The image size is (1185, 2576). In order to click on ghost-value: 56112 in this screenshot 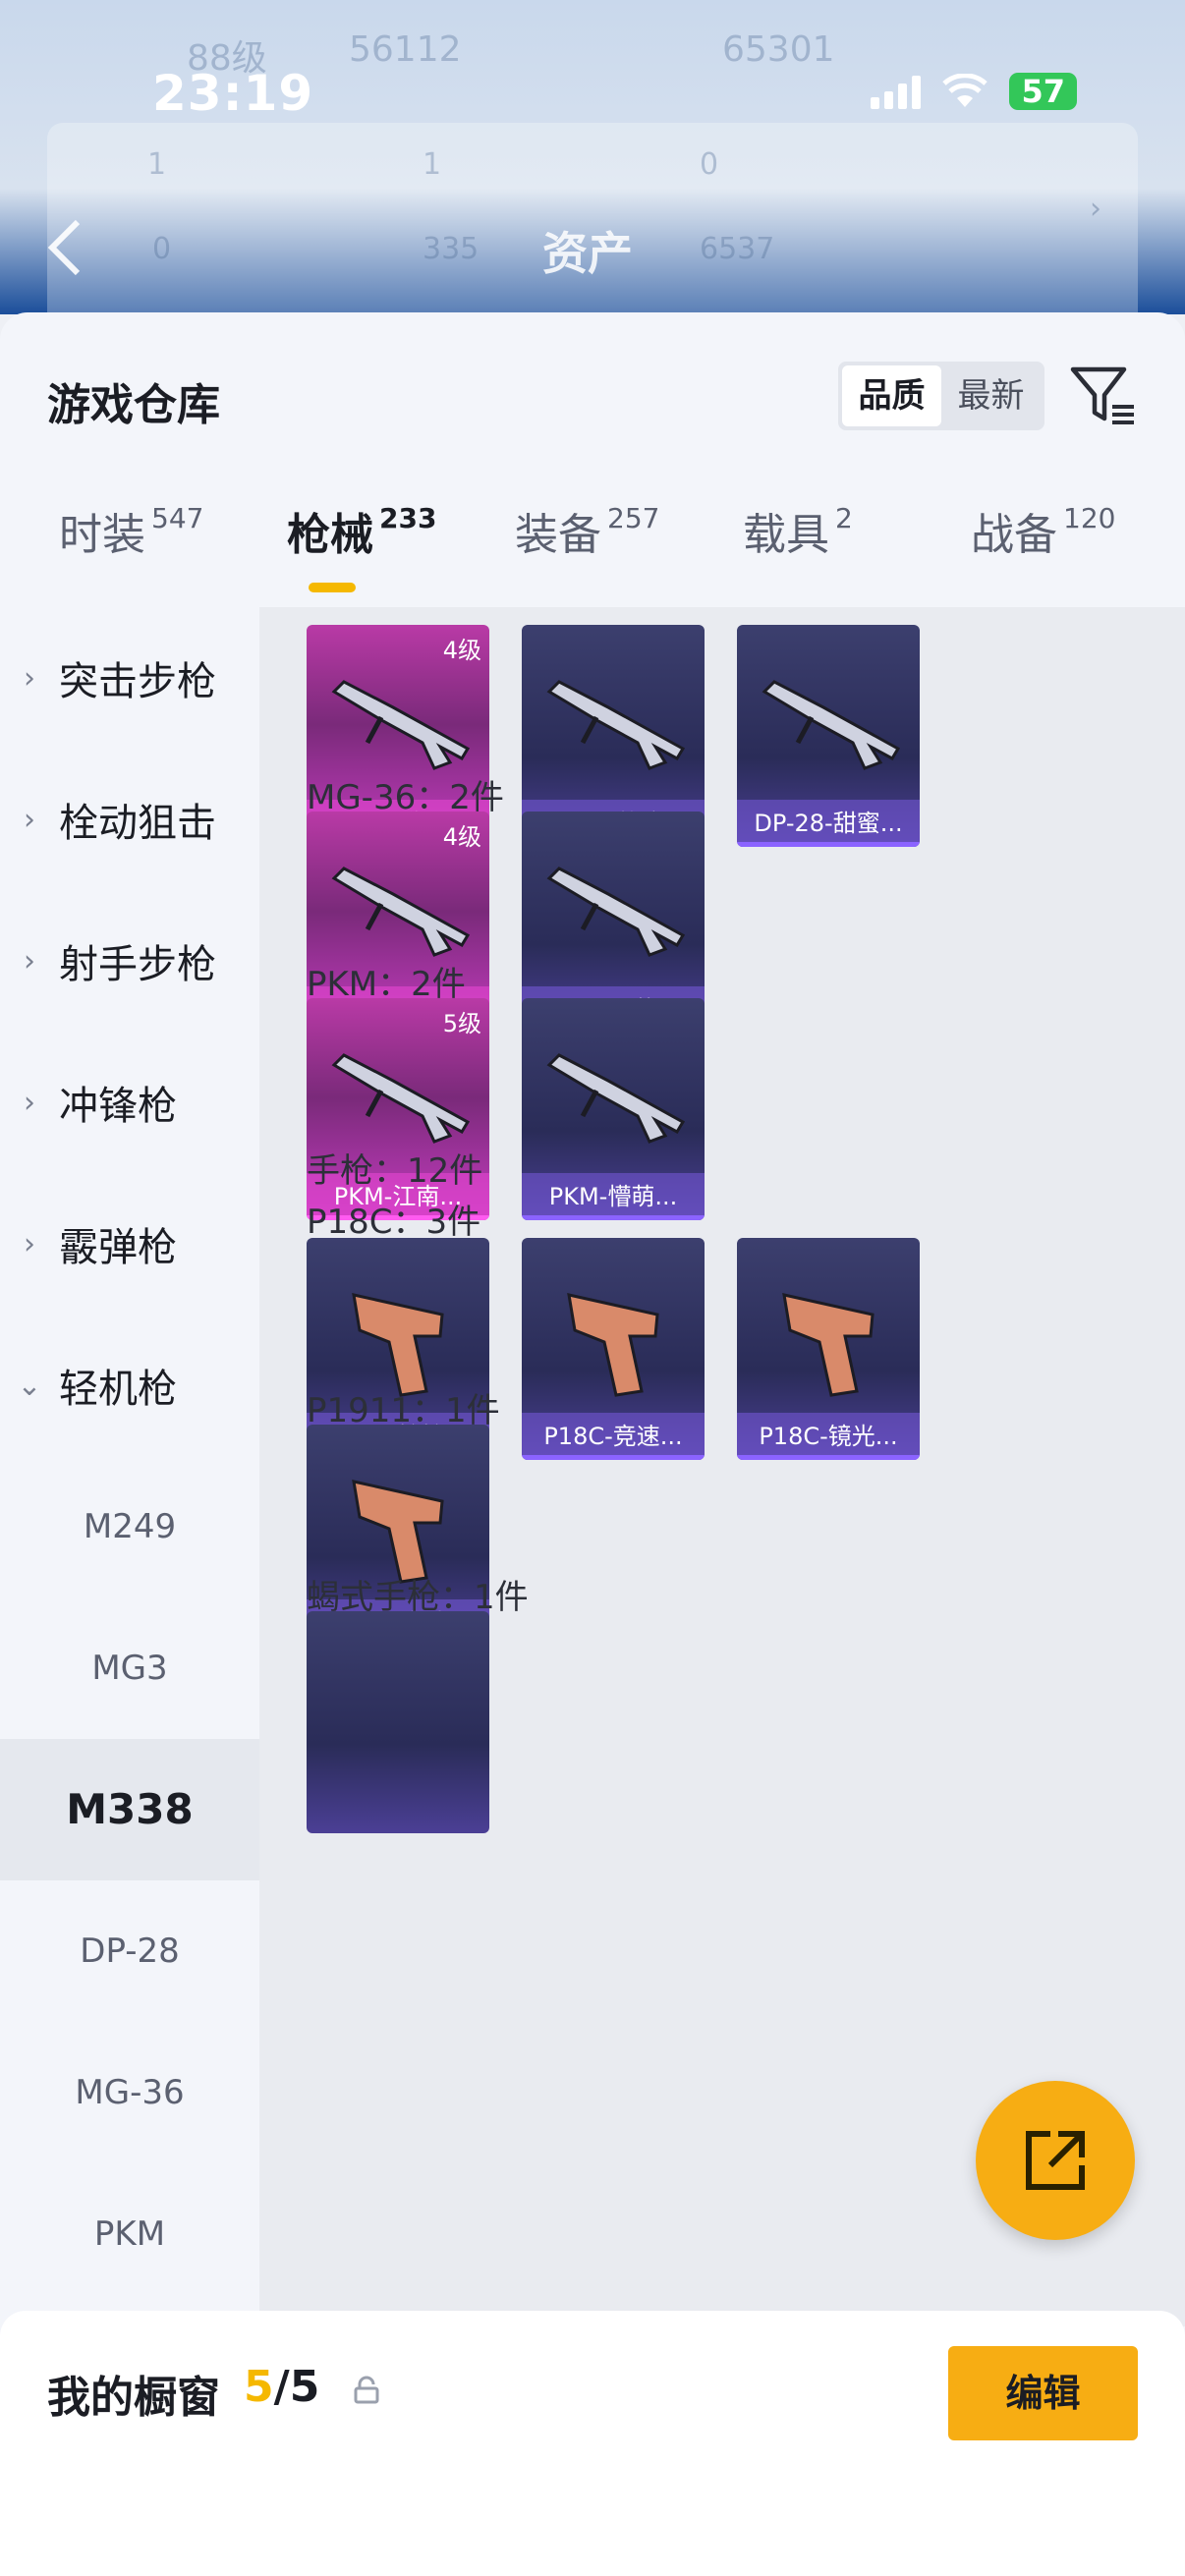, I will do `click(406, 49)`.